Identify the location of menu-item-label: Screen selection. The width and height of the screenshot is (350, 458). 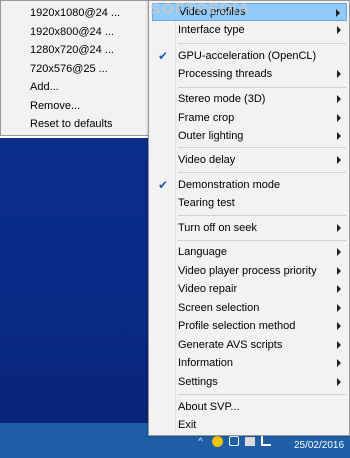
(219, 308).